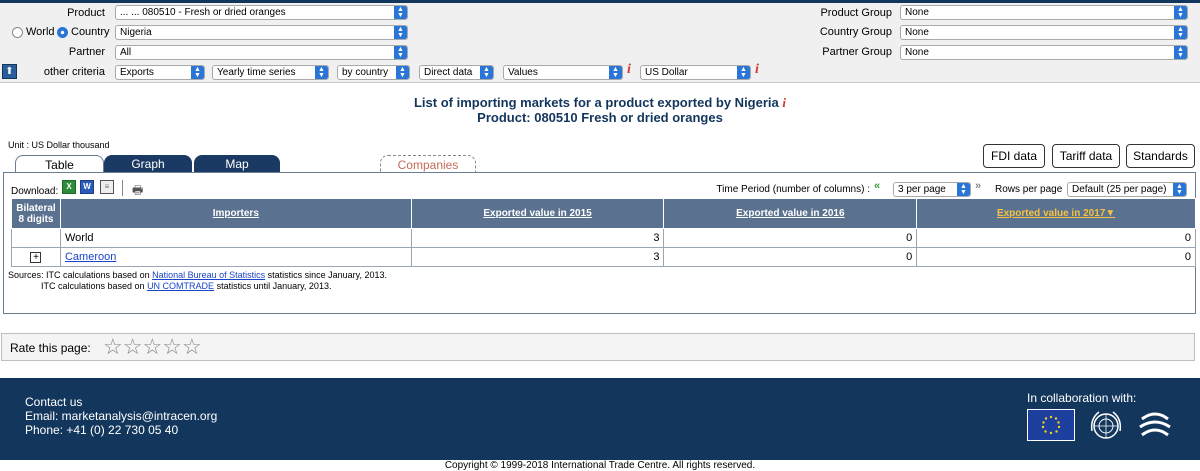  I want to click on time-series-value: Yearly time series, so click(256, 72).